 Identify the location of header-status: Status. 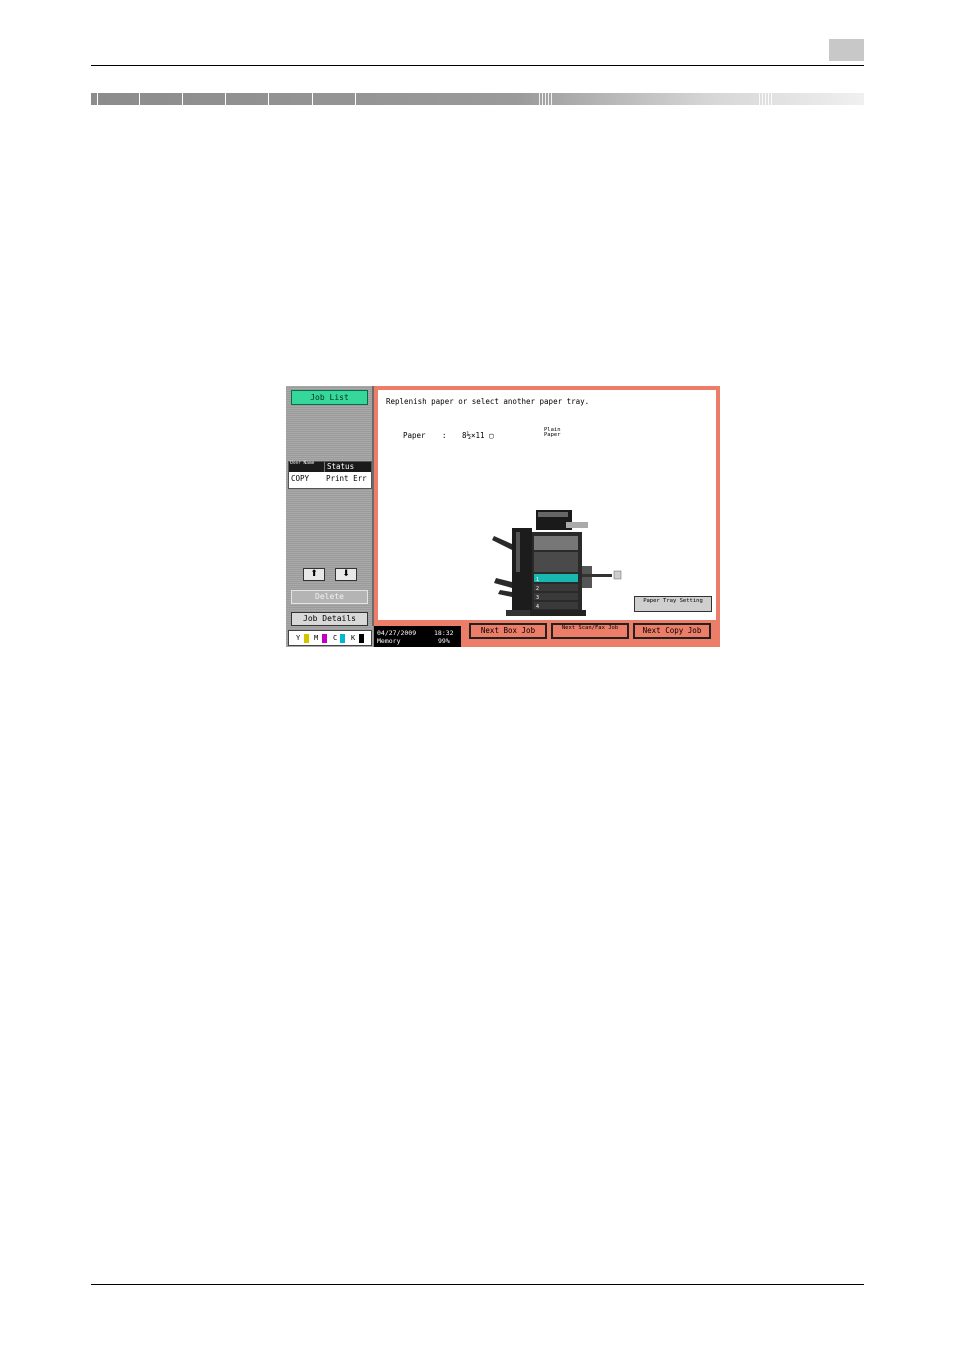
(347, 467).